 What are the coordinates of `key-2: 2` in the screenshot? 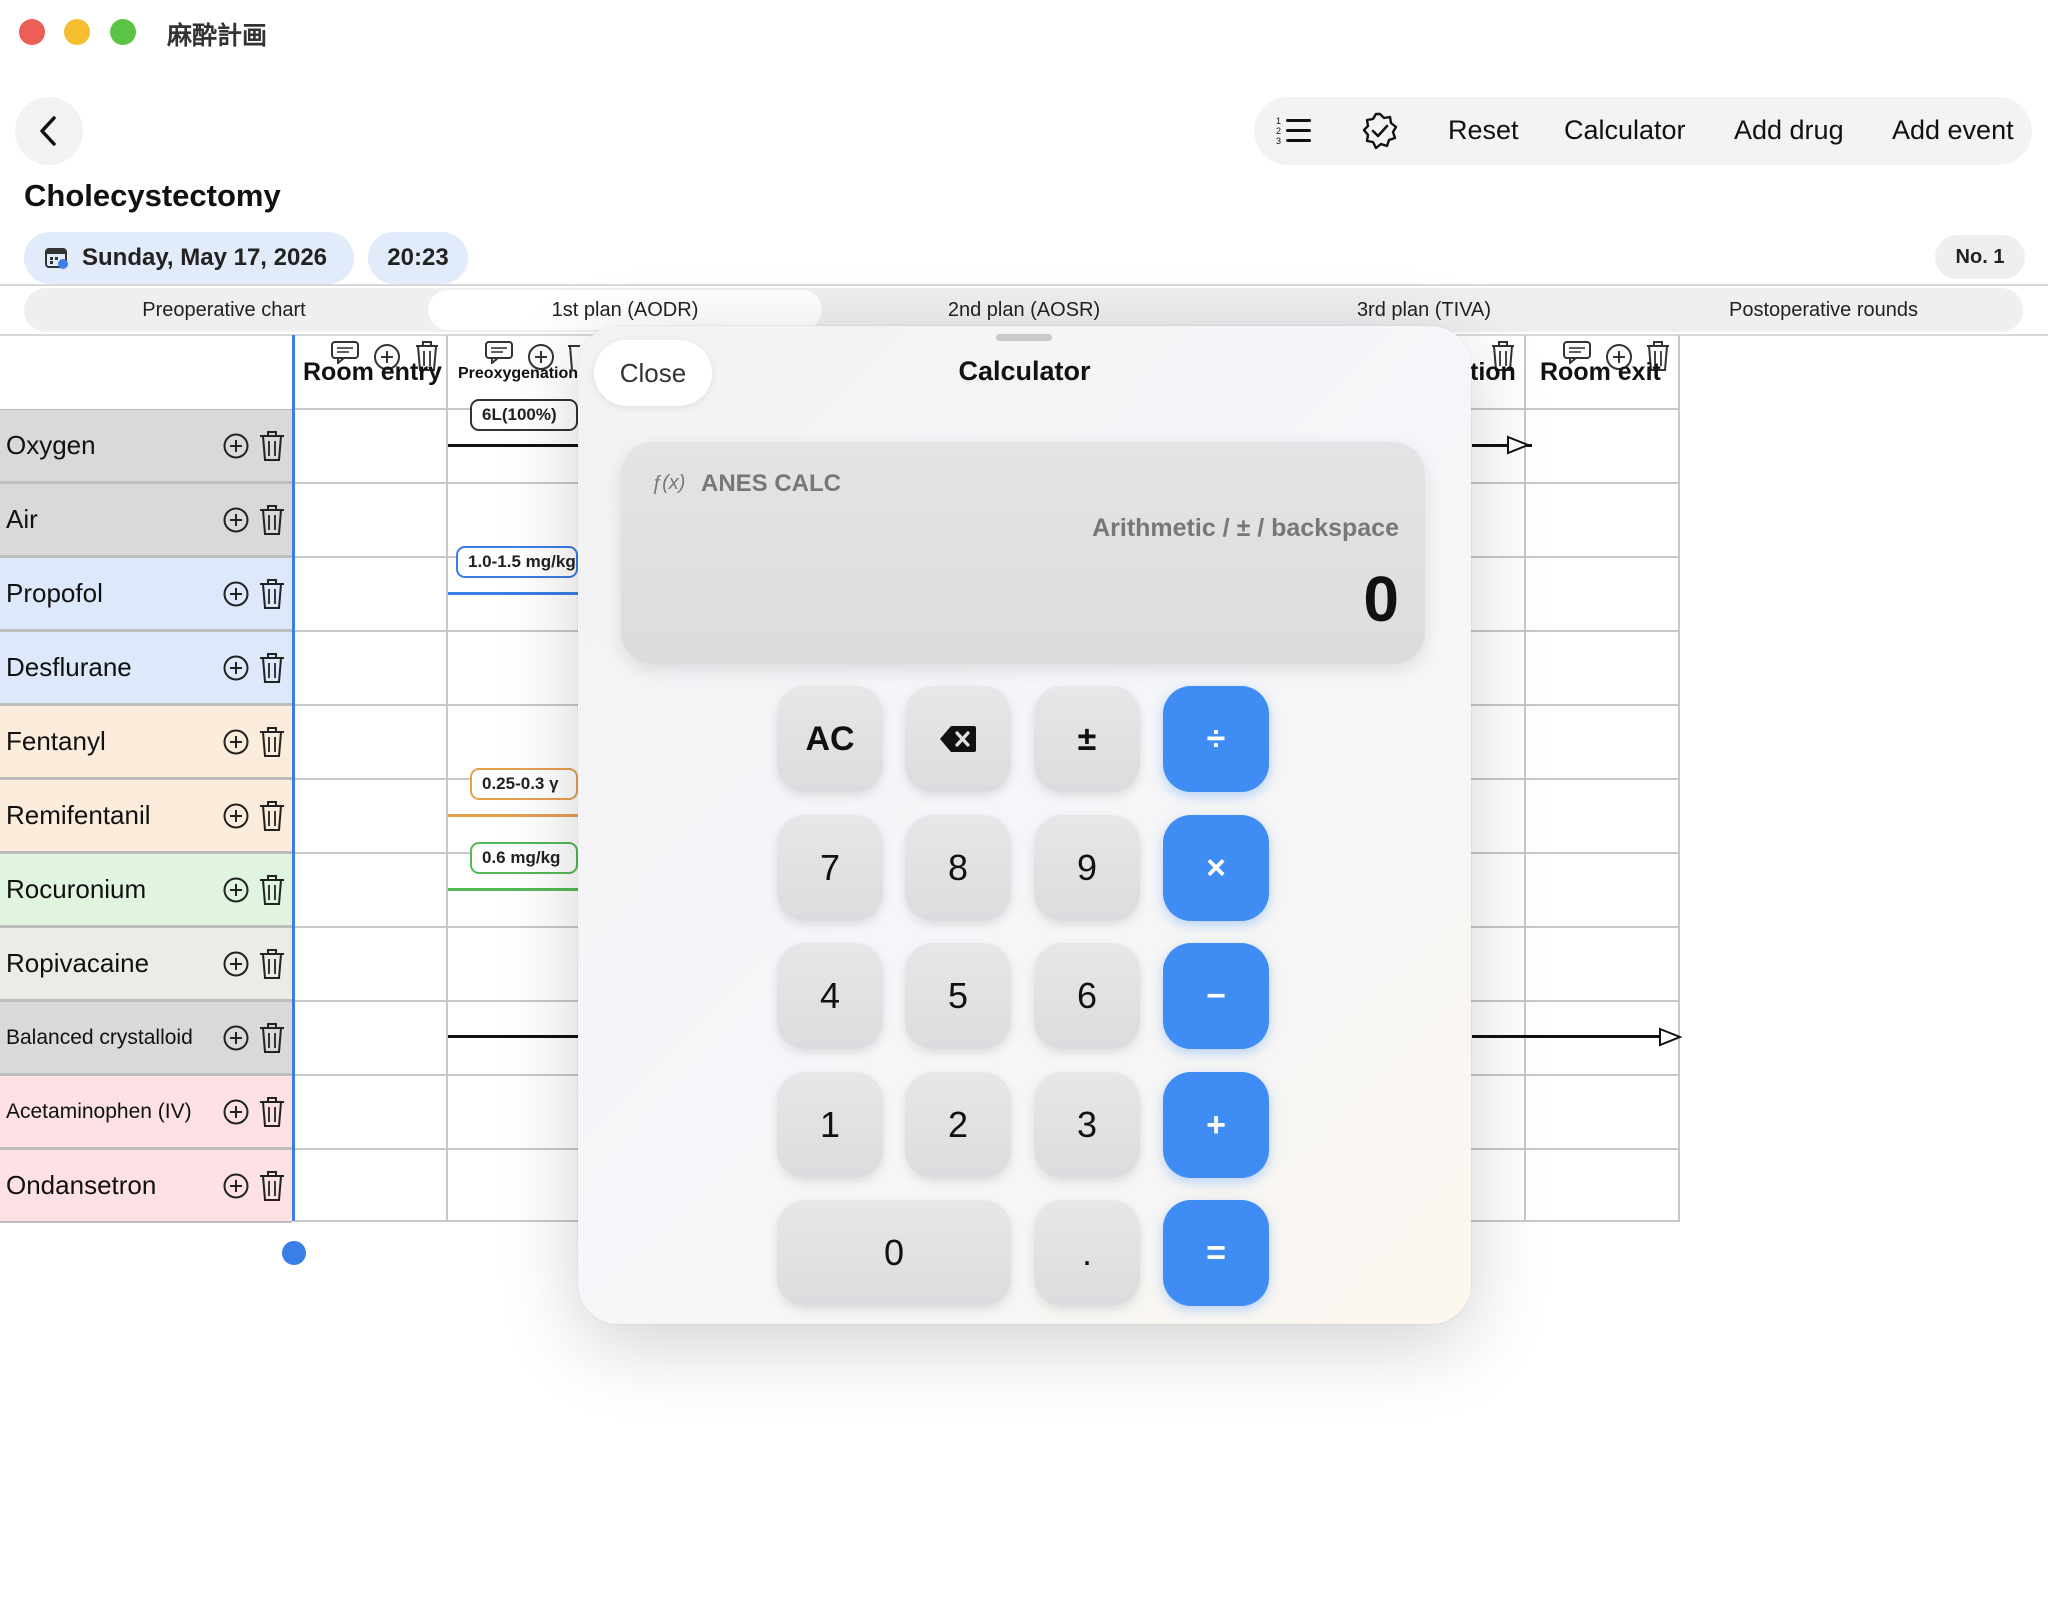 It's located at (958, 1125).